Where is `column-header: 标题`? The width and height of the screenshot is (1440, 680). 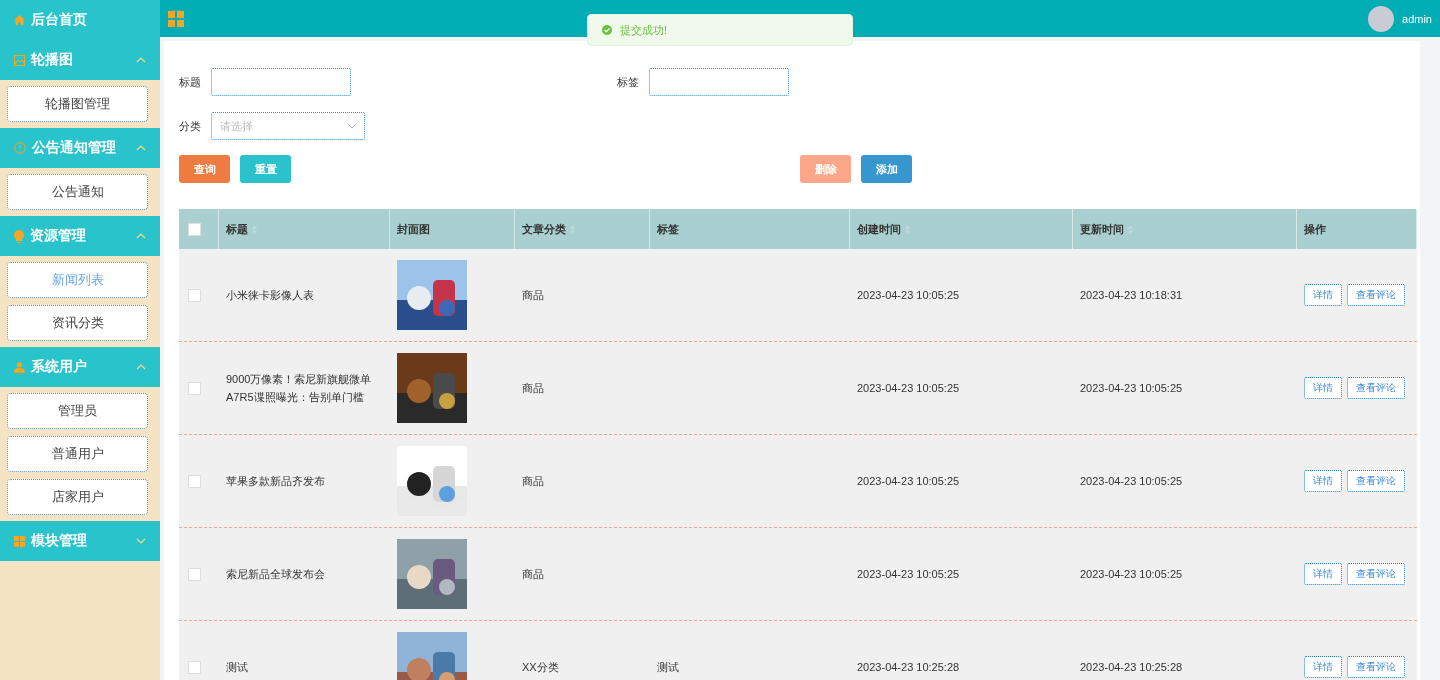
column-header: 标题 is located at coordinates (237, 229).